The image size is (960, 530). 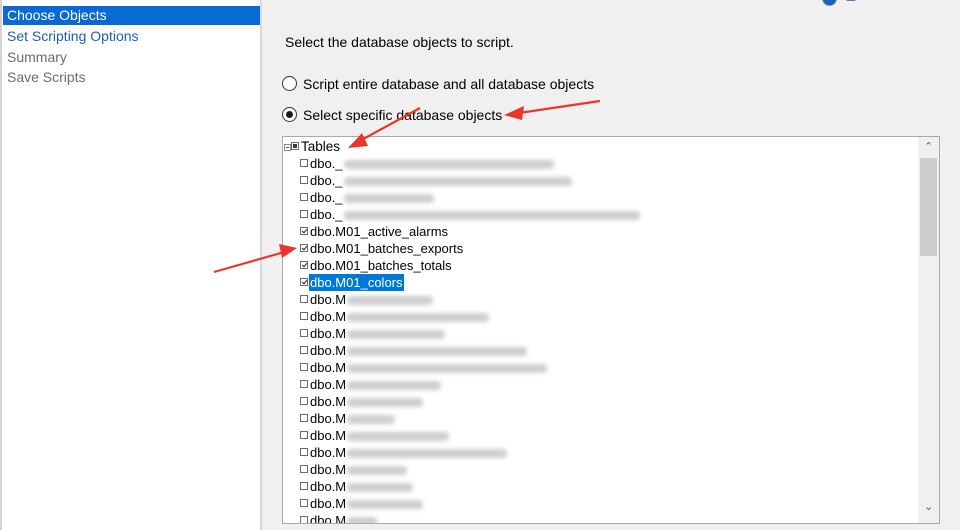 I want to click on tree-item-text: dbo.M01_active_alarms, so click(x=379, y=231).